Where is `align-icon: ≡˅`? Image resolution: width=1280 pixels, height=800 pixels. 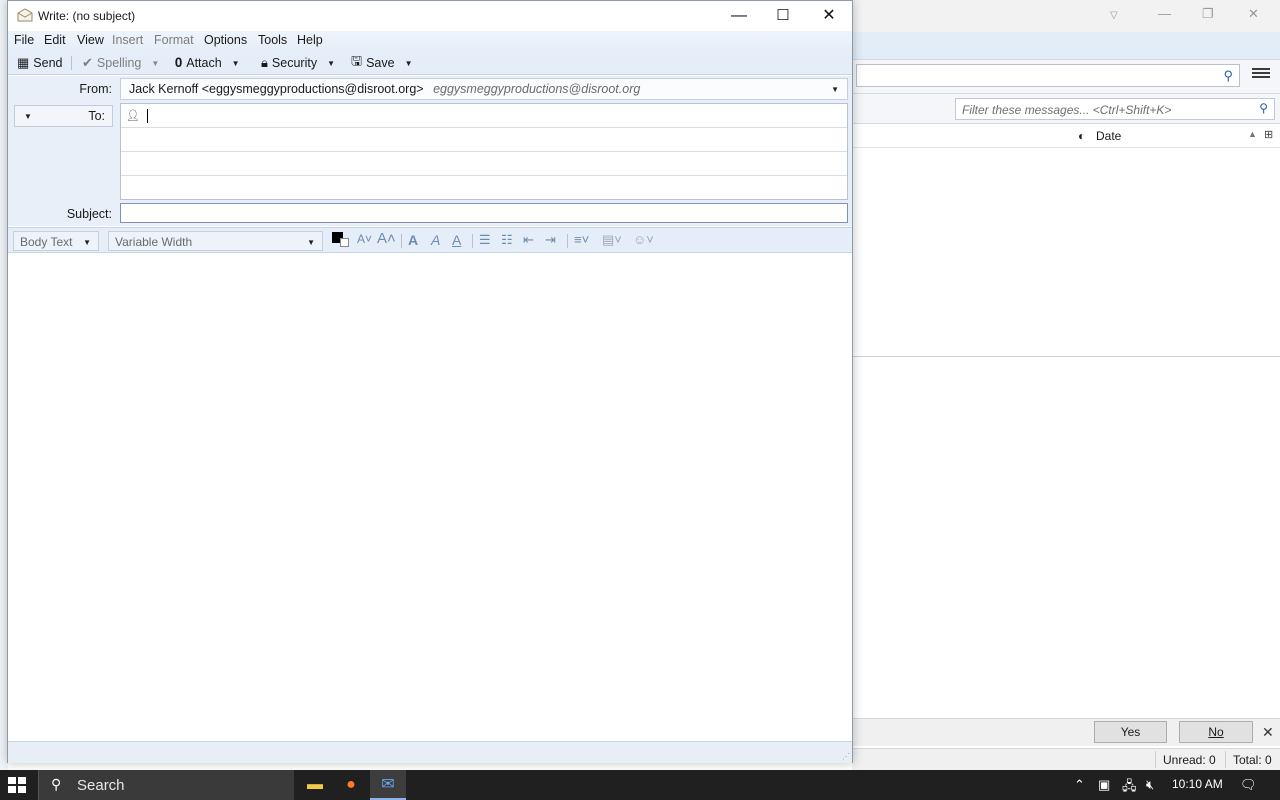
align-icon: ≡˅ is located at coordinates (581, 239).